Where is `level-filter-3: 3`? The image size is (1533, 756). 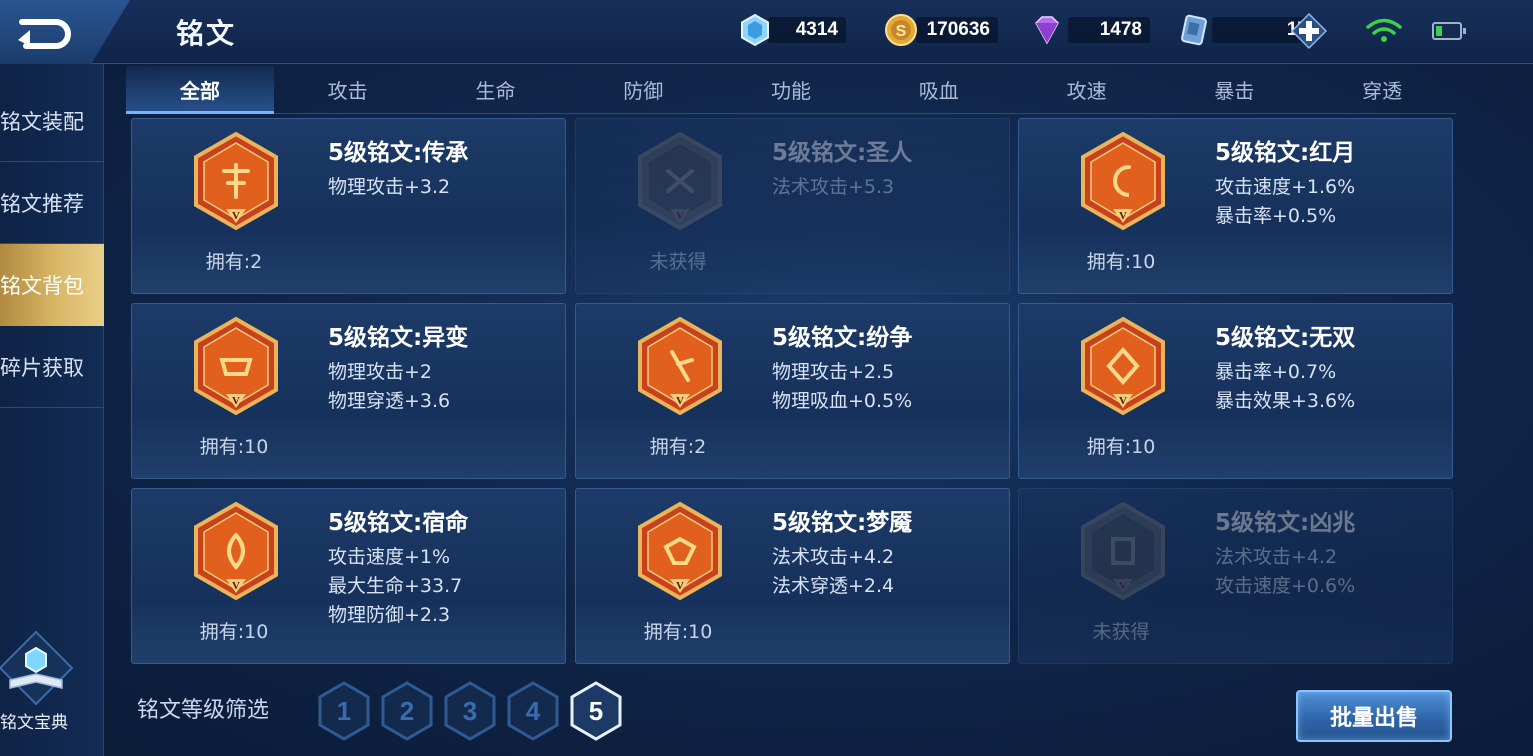
level-filter-3: 3 is located at coordinates (470, 711).